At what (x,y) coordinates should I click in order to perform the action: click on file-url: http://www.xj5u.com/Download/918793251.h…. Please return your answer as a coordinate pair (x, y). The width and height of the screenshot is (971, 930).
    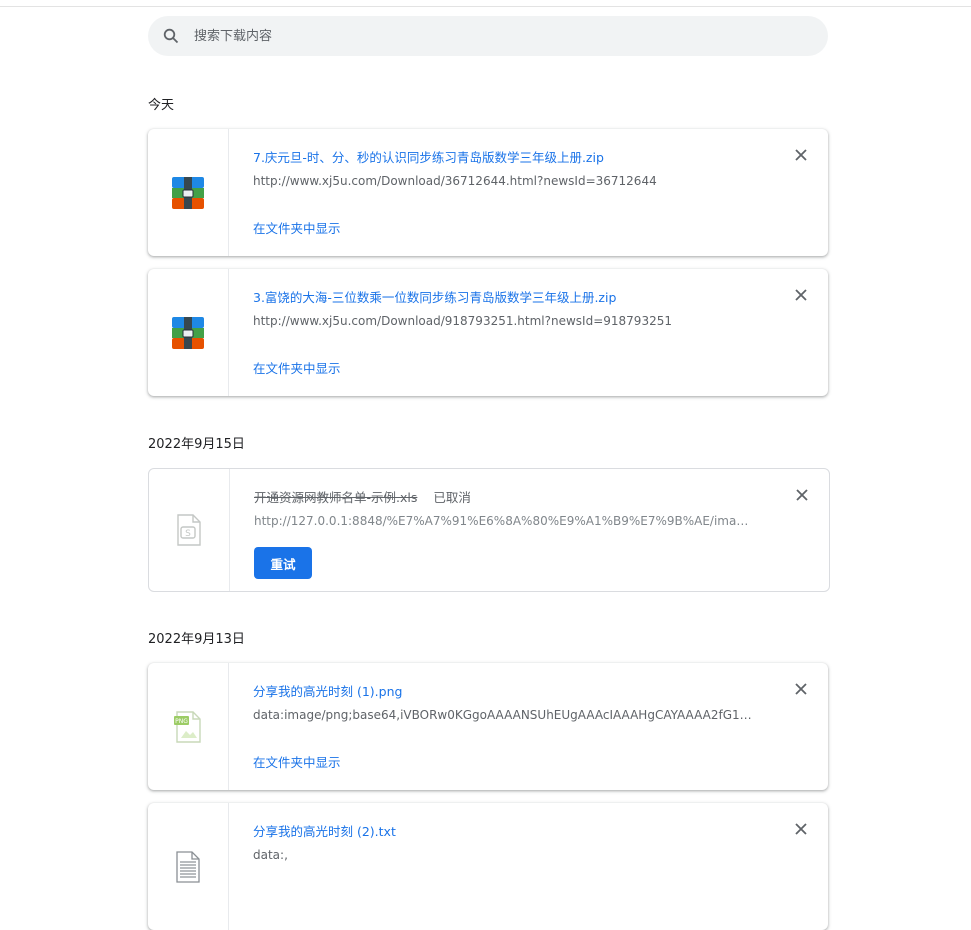
    Looking at the image, I should click on (503, 321).